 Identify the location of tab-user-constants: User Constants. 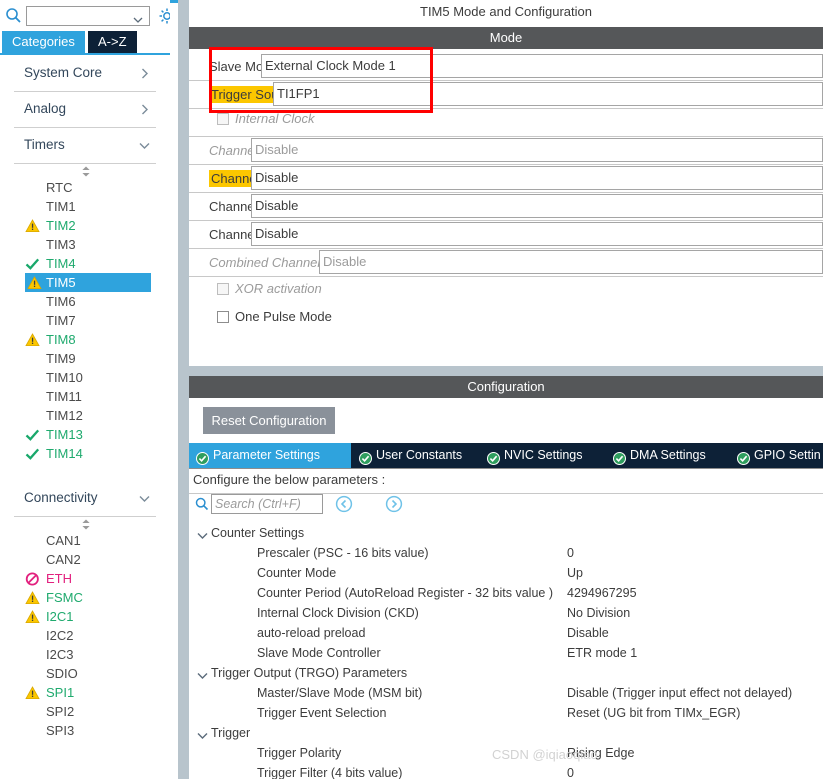
(415, 455).